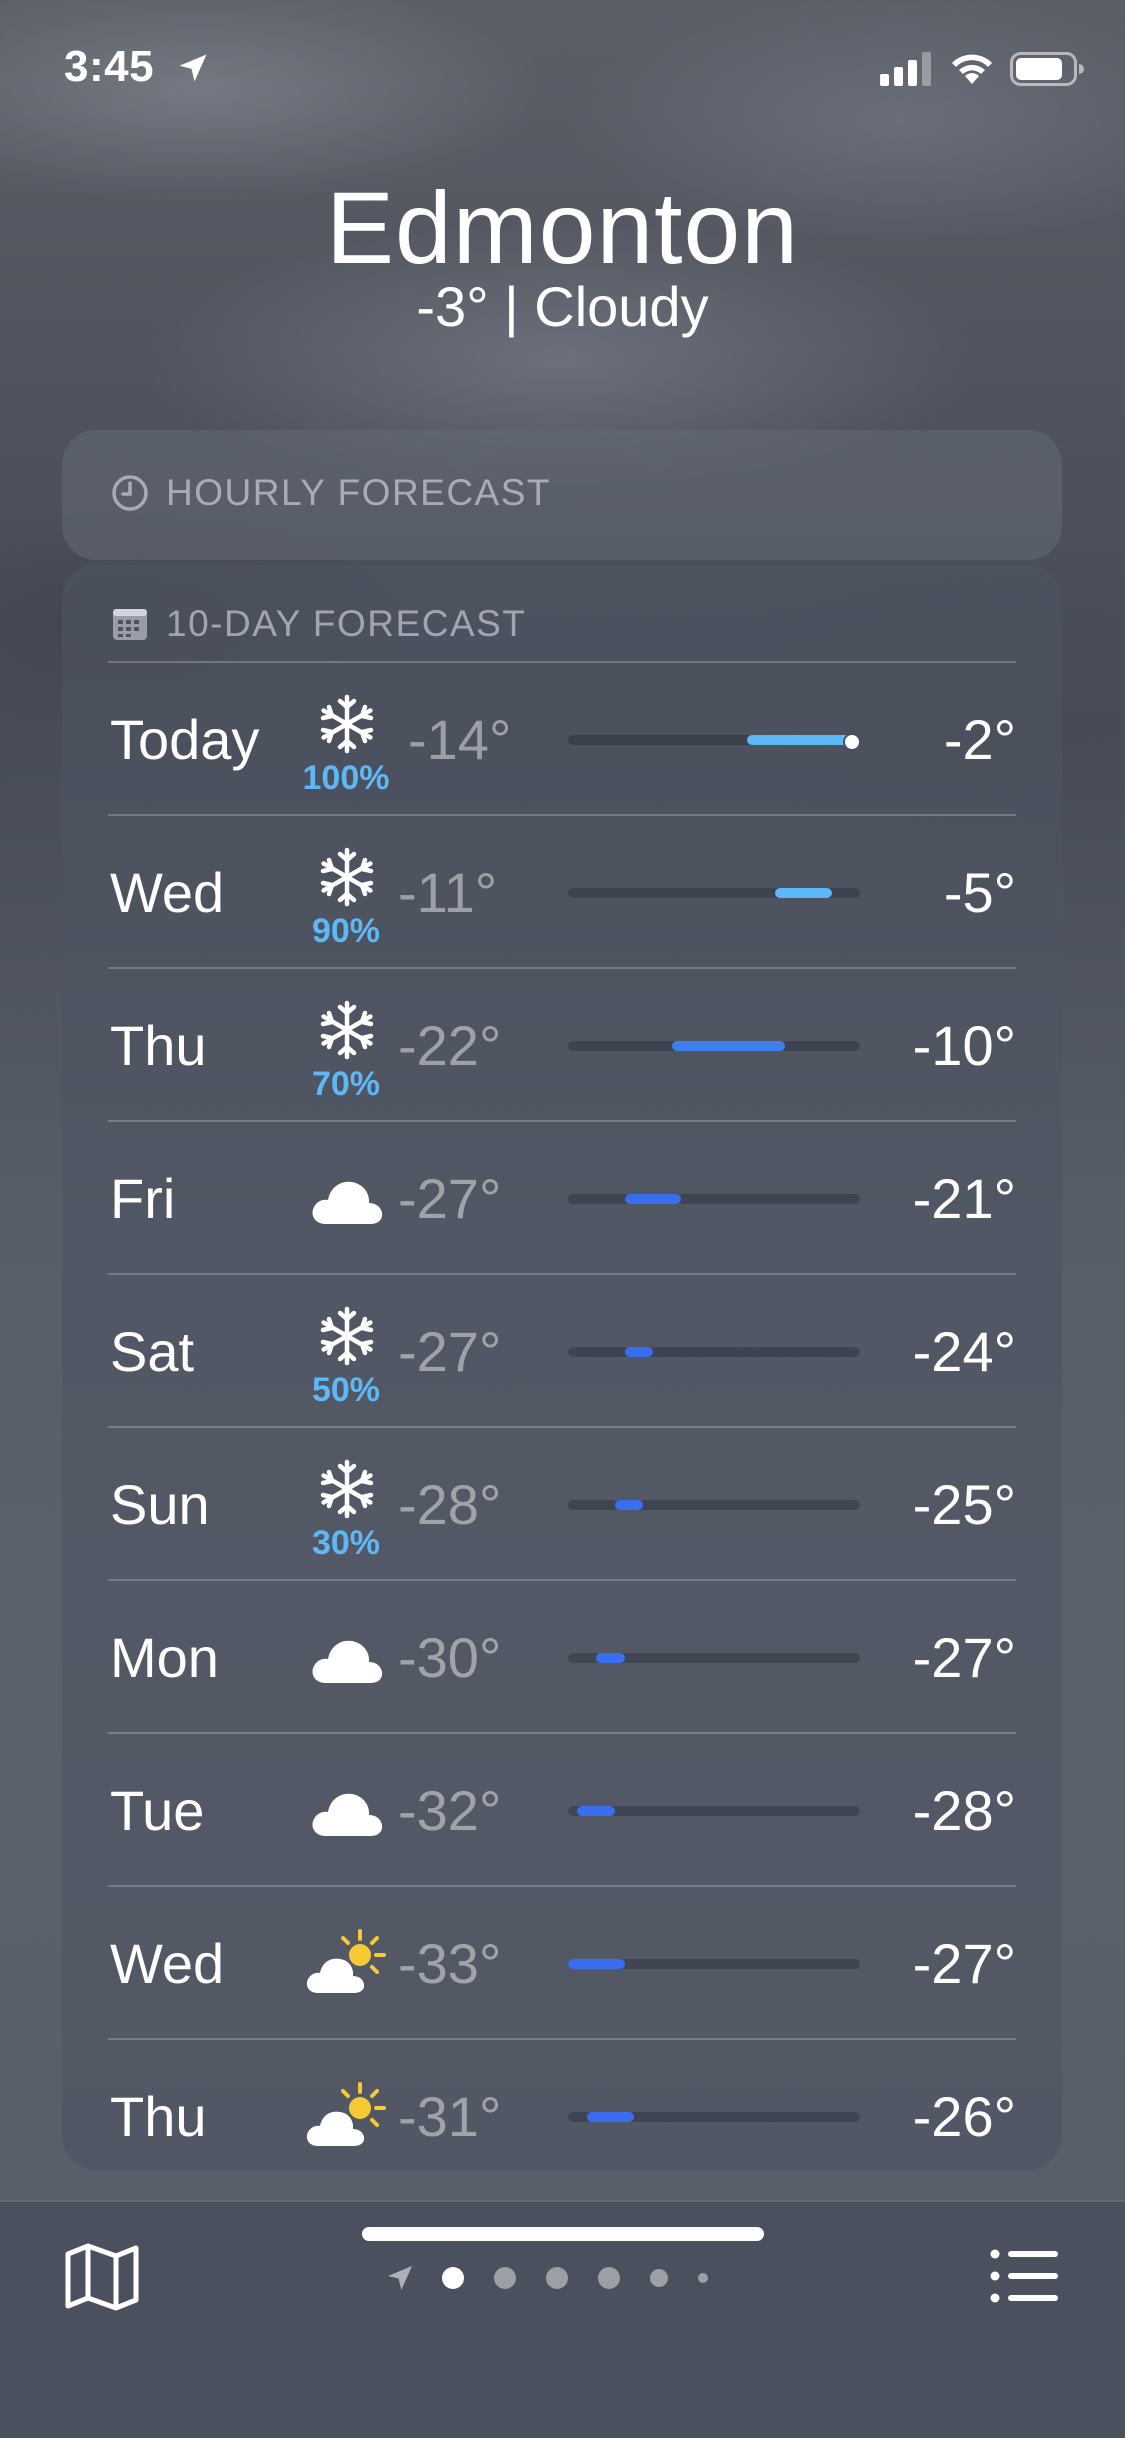 This screenshot has width=1125, height=2438. What do you see at coordinates (164, 1657) in the screenshot?
I see `forecast-day: Mon` at bounding box center [164, 1657].